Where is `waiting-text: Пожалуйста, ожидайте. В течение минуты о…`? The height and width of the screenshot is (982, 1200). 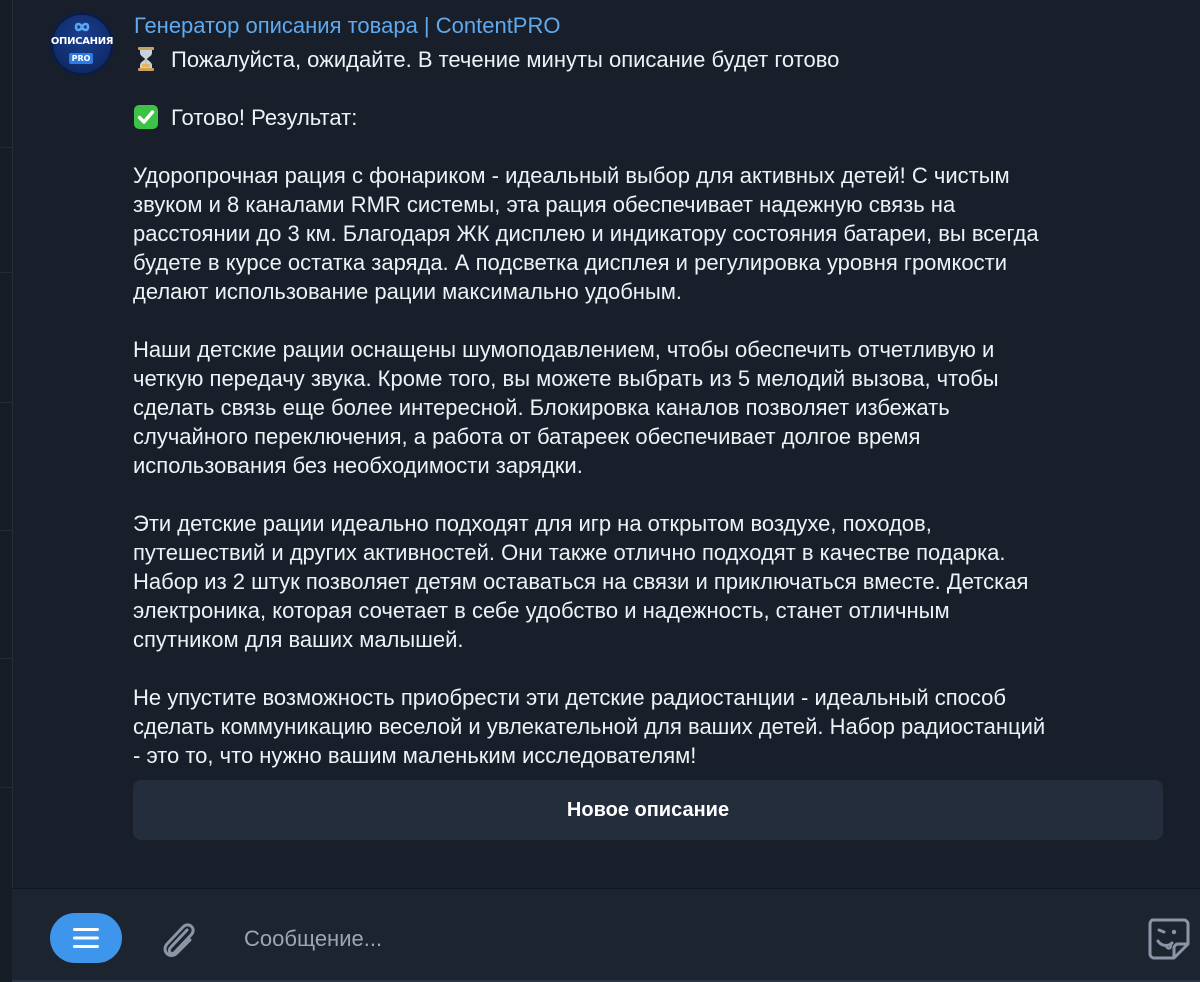 waiting-text: Пожалуйста, ожидайте. В течение минуты о… is located at coordinates (505, 59).